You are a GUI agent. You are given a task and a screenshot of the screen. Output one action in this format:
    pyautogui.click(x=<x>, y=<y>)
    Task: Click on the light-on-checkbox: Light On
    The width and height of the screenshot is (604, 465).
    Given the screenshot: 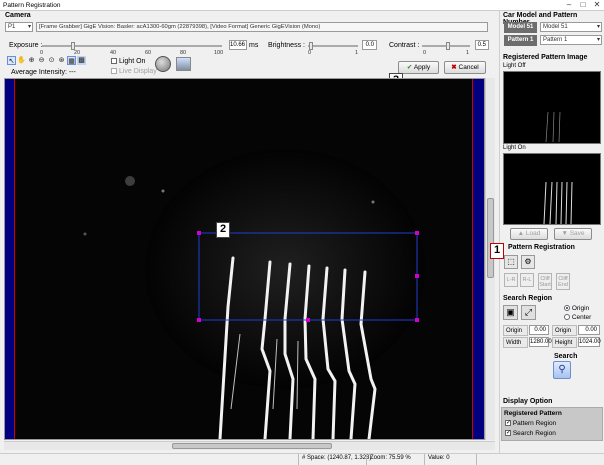 What is the action you would take?
    pyautogui.click(x=128, y=61)
    